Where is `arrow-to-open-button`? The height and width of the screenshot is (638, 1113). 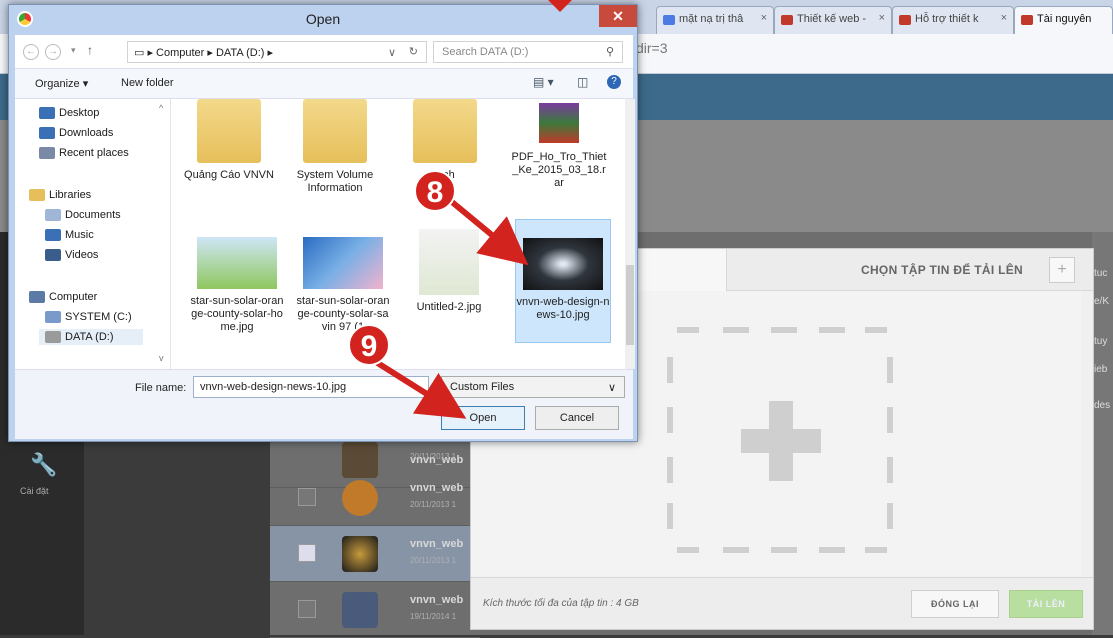
arrow-to-open-button is located at coordinates (420, 389).